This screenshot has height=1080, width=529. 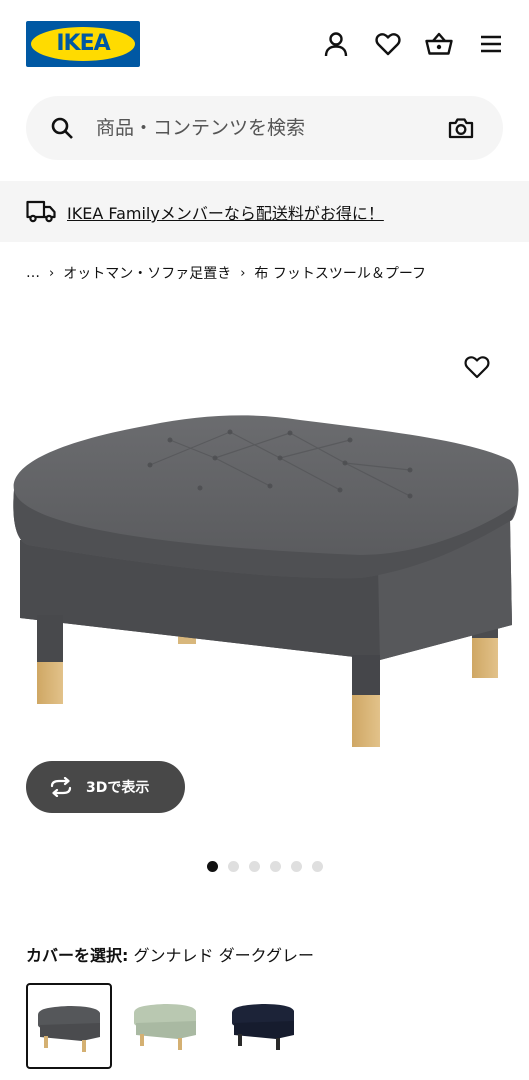 What do you see at coordinates (62, 128) in the screenshot?
I see `search-icon` at bounding box center [62, 128].